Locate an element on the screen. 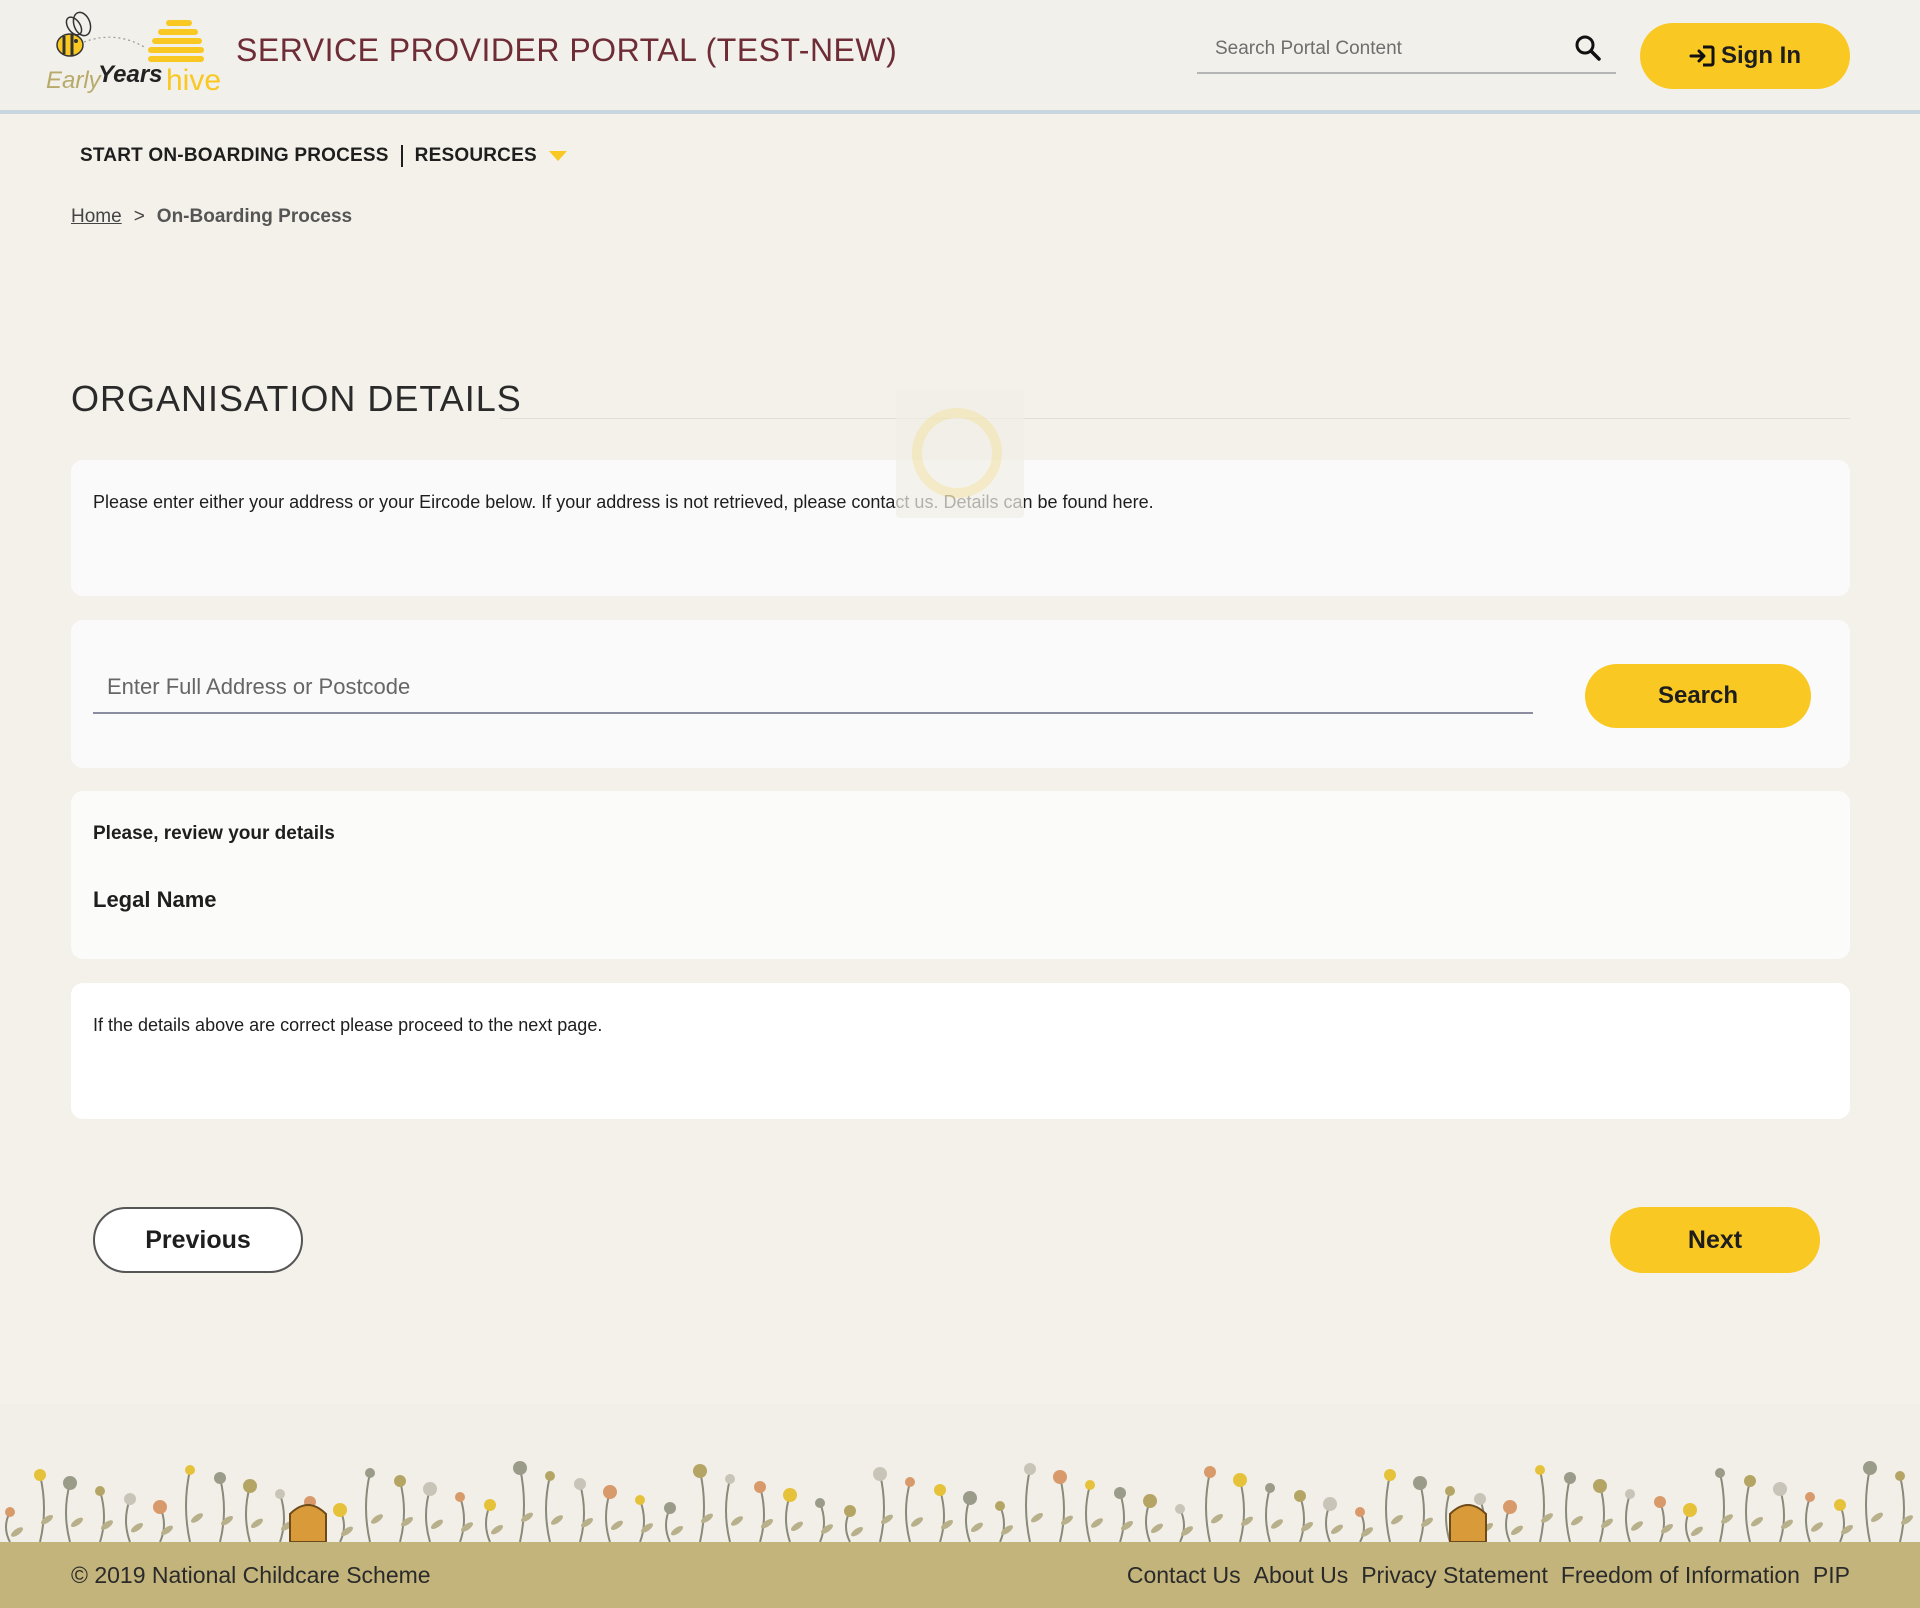  portal-title: SERVICE PROVIDER PORTAL (TEST-NEW) is located at coordinates (567, 50).